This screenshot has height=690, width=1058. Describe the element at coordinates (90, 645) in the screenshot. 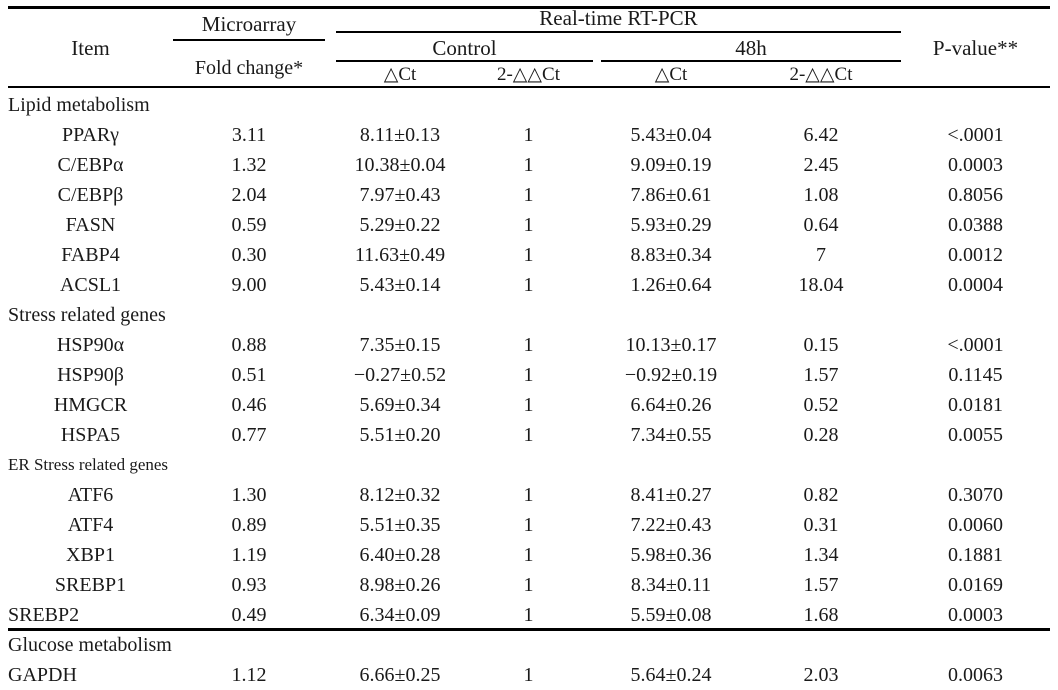

I see `cell-item: Glucose metabolism` at that location.